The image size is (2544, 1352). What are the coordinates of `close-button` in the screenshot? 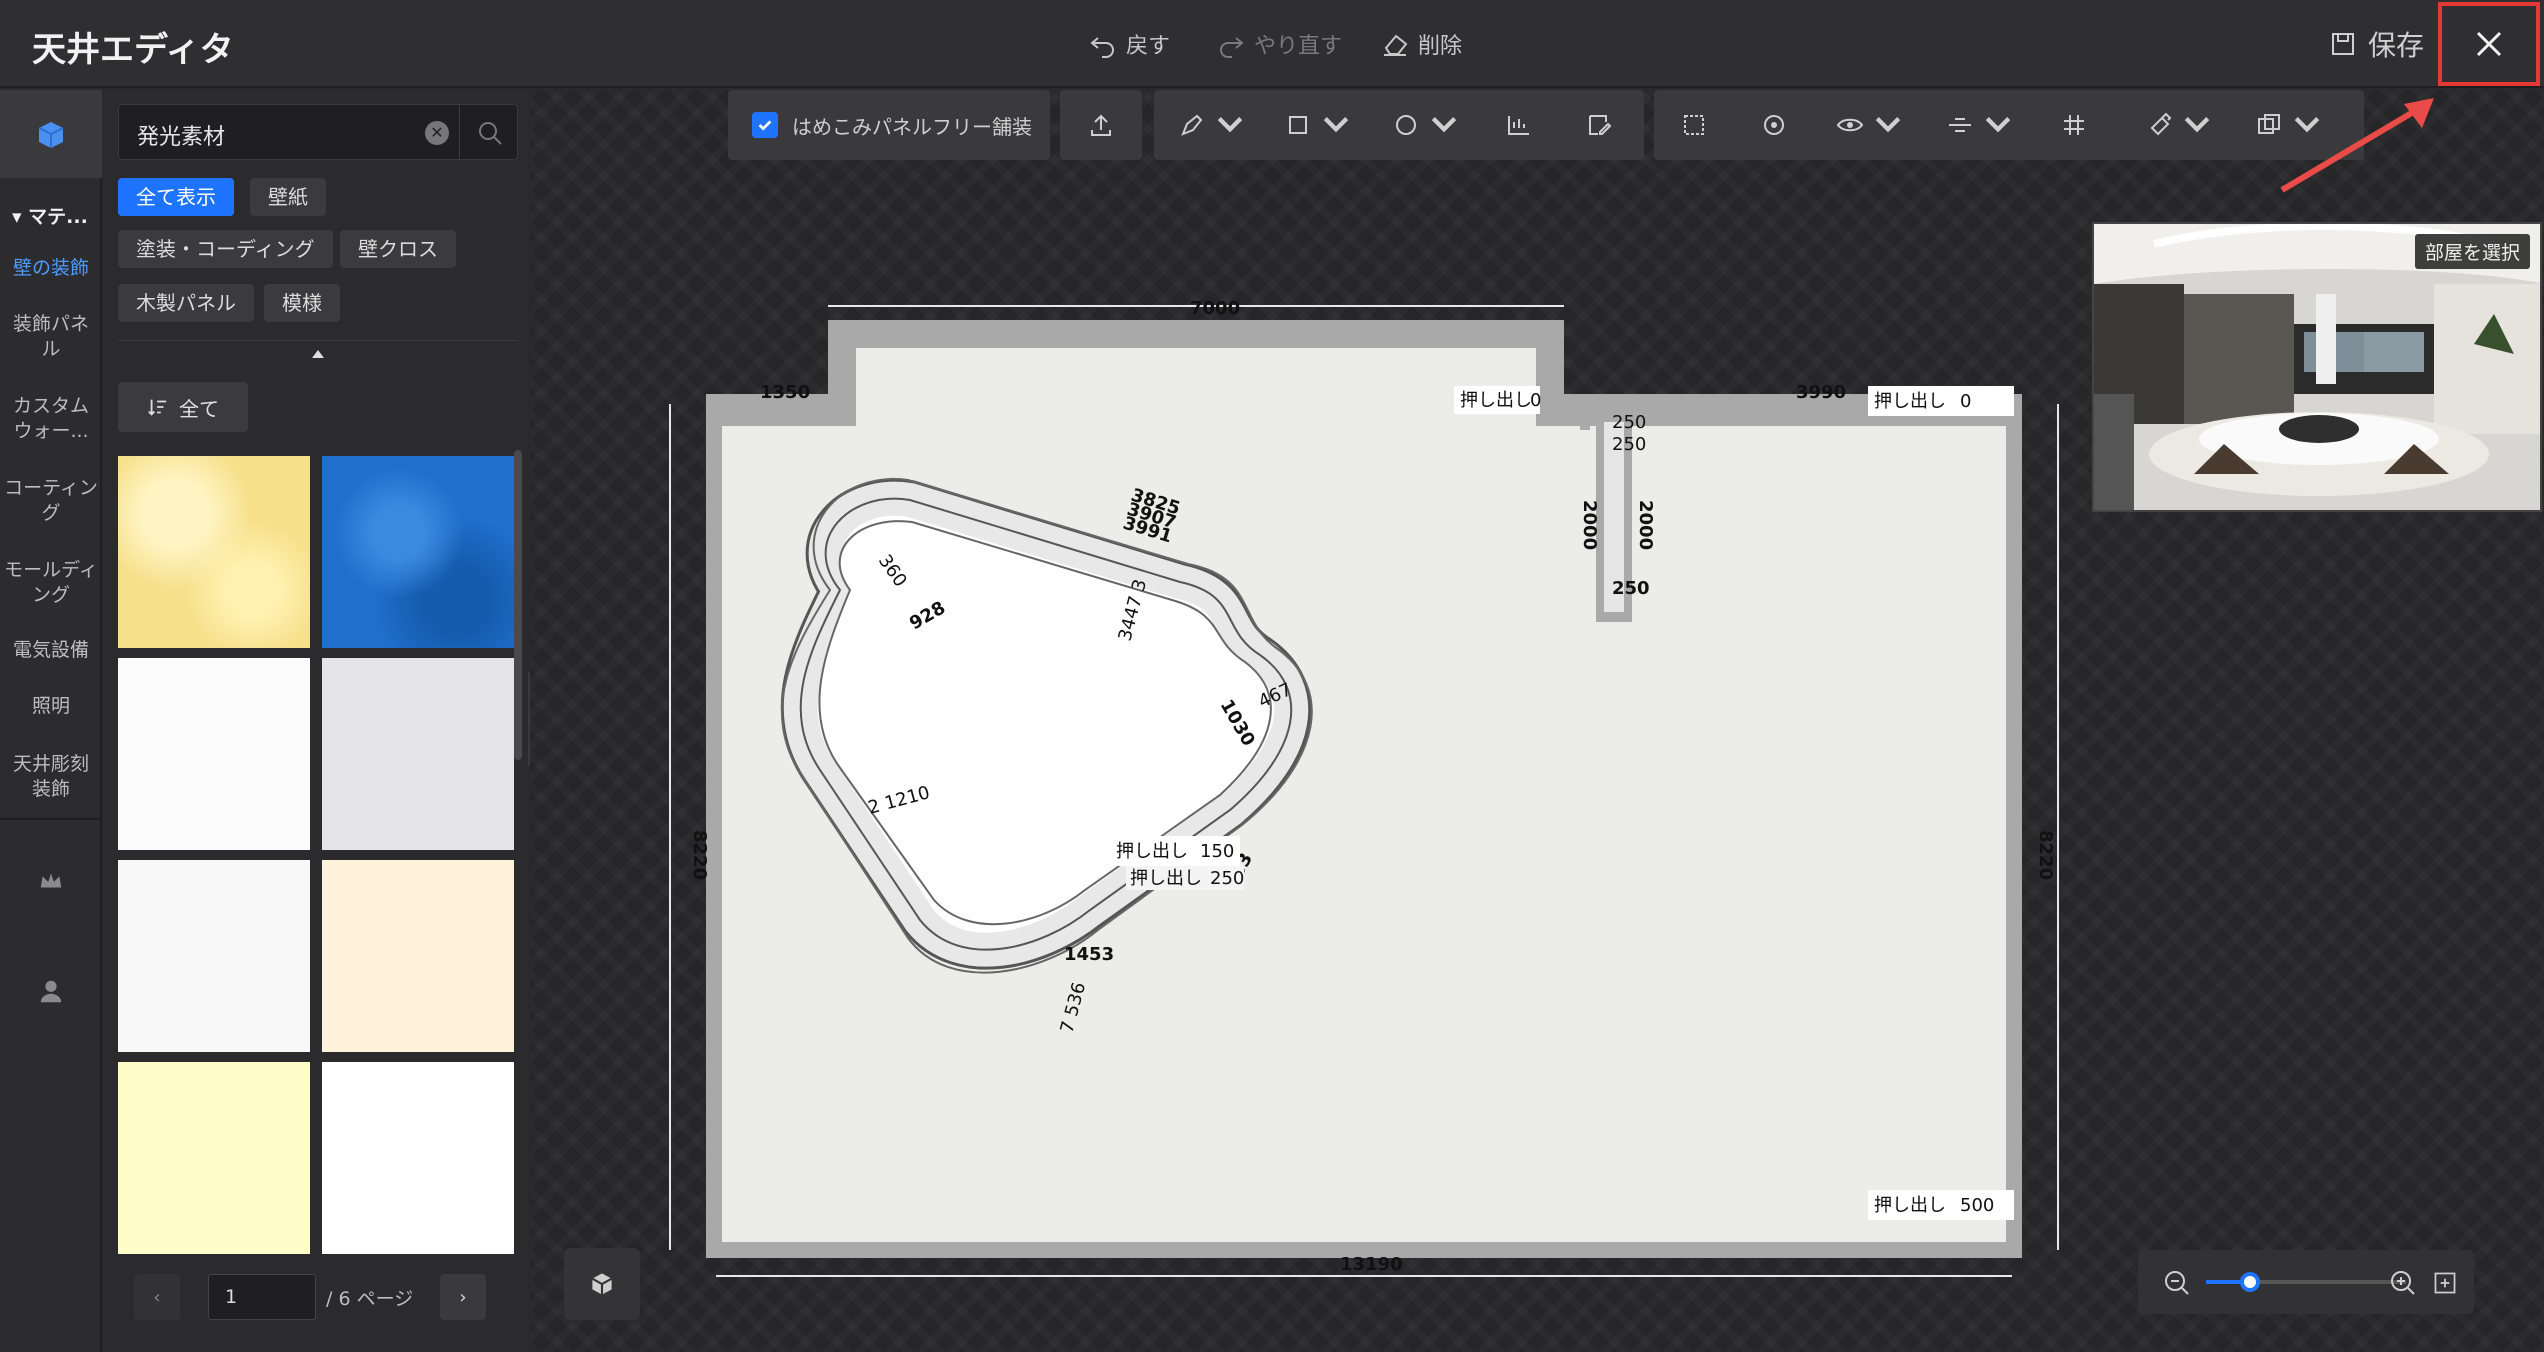 It's located at (2489, 44).